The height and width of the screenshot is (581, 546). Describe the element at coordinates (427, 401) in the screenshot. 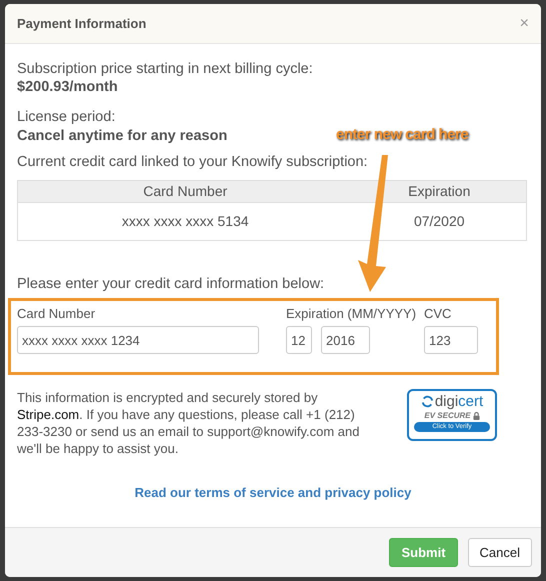

I see `swirl-icon` at that location.